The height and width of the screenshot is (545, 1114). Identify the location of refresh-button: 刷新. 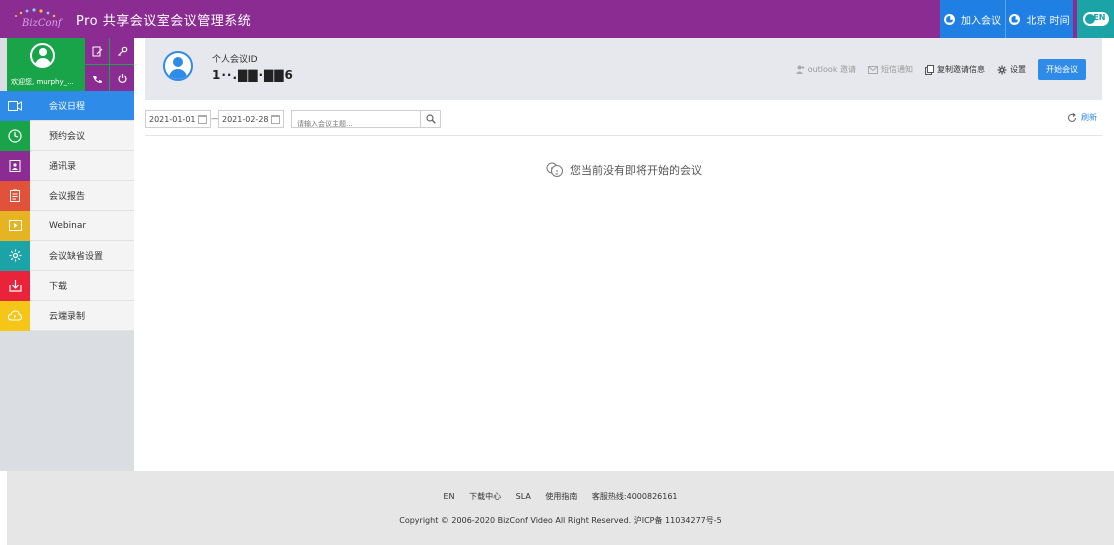
(1082, 117).